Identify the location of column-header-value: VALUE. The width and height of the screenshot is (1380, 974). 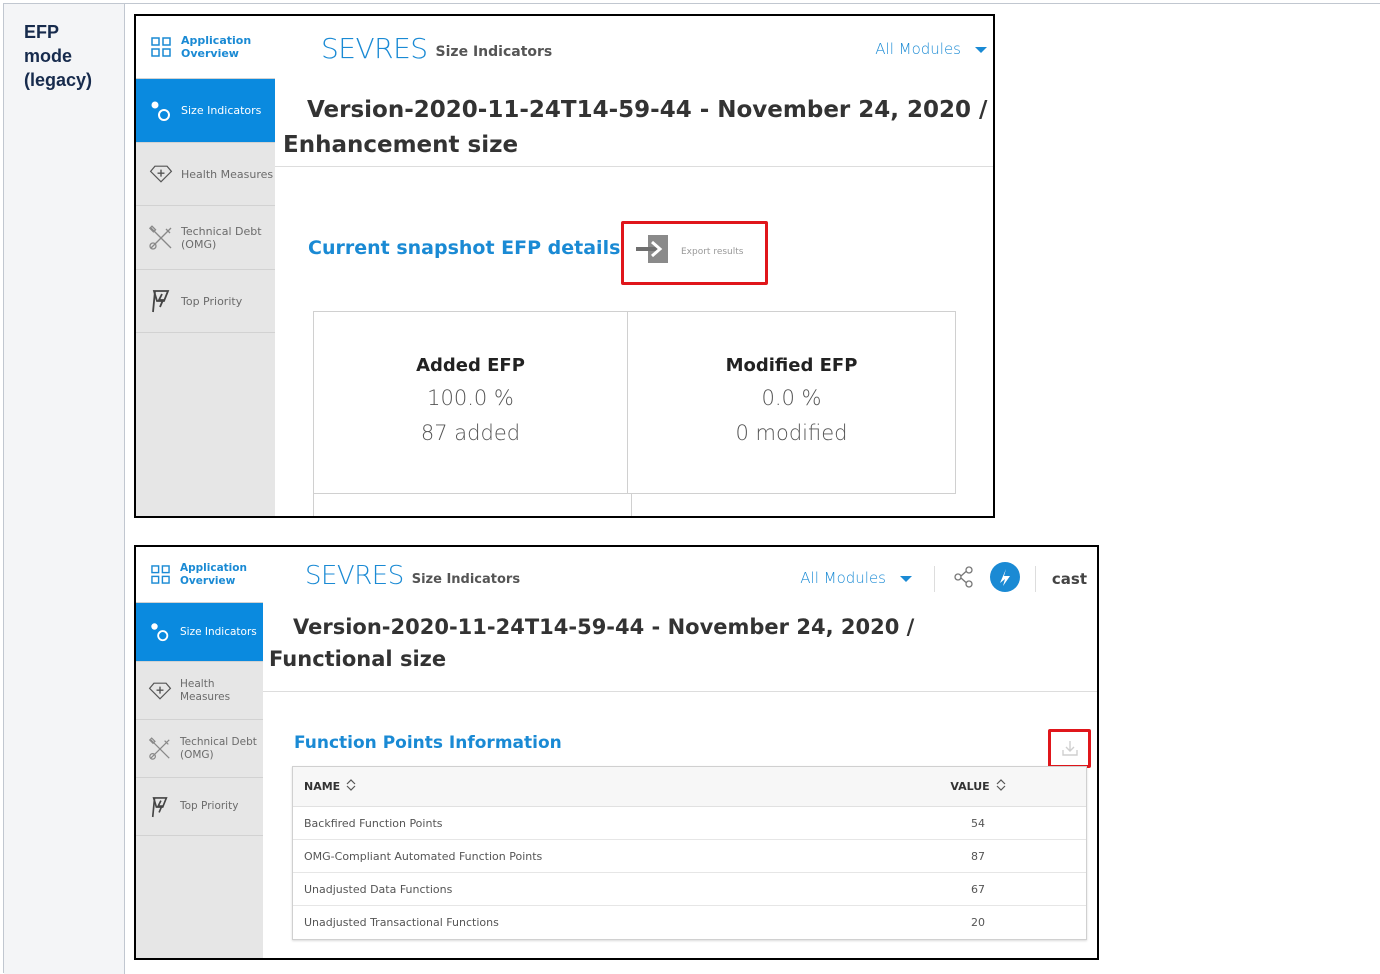
(978, 786).